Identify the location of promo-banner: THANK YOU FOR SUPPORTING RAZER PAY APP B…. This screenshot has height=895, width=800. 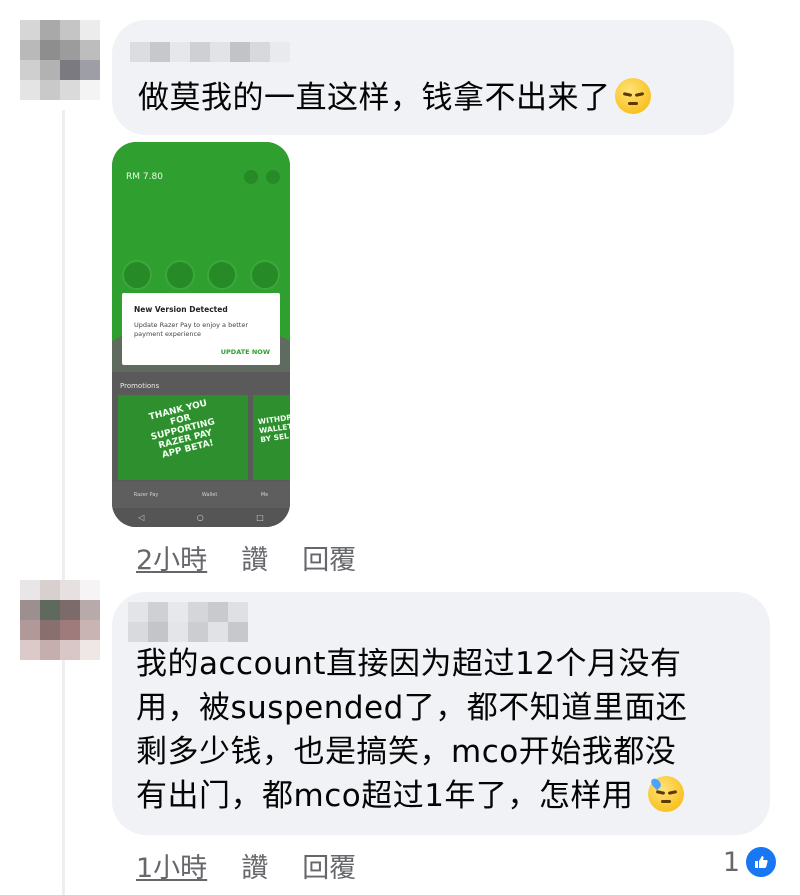
(183, 437).